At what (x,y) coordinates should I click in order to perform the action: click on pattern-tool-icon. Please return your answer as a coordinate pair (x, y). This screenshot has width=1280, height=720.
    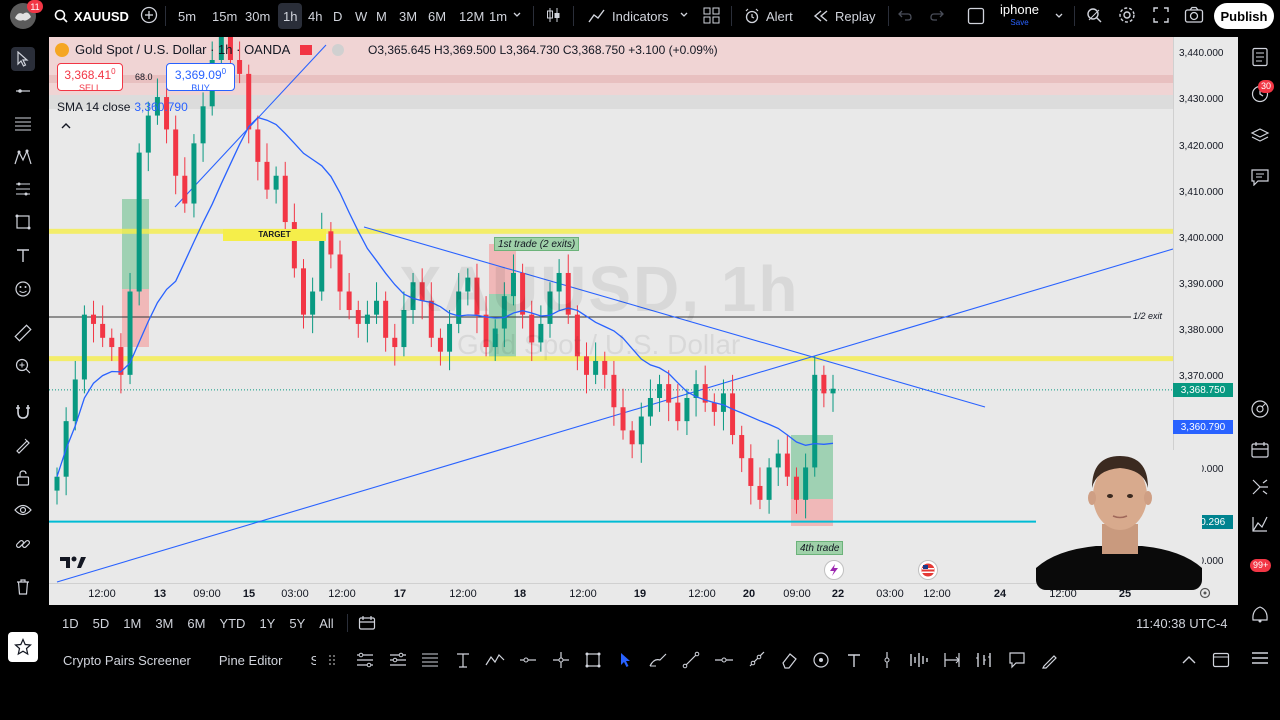
    Looking at the image, I should click on (23, 157).